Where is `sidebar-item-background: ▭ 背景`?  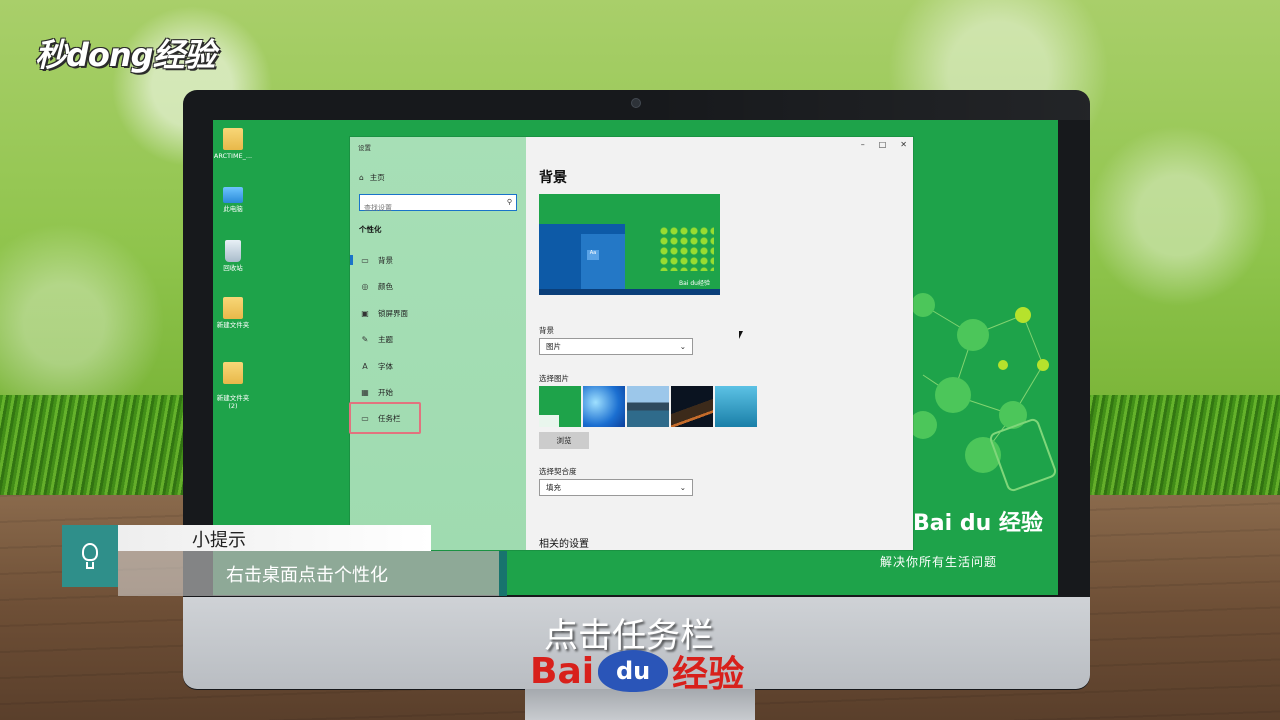 sidebar-item-background: ▭ 背景 is located at coordinates (438, 260).